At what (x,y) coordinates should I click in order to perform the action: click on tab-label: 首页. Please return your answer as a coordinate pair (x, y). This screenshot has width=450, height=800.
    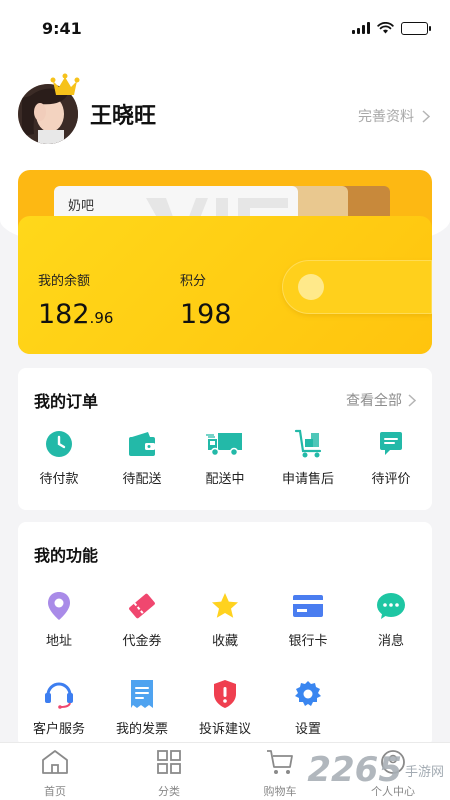
    Looking at the image, I should click on (55, 791).